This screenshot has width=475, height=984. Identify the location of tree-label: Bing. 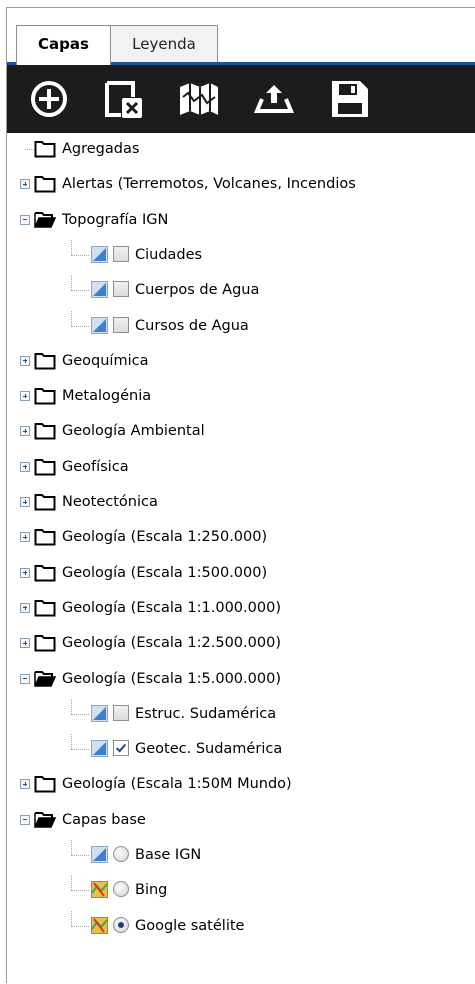
(151, 890).